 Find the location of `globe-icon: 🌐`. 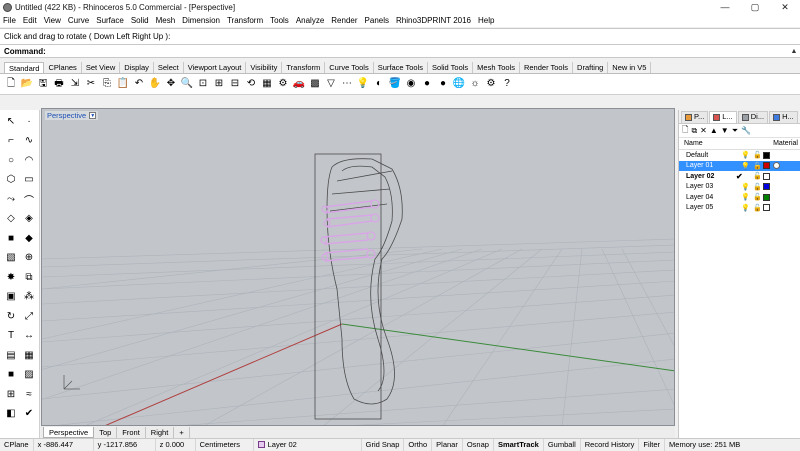

globe-icon: 🌐 is located at coordinates (459, 84).